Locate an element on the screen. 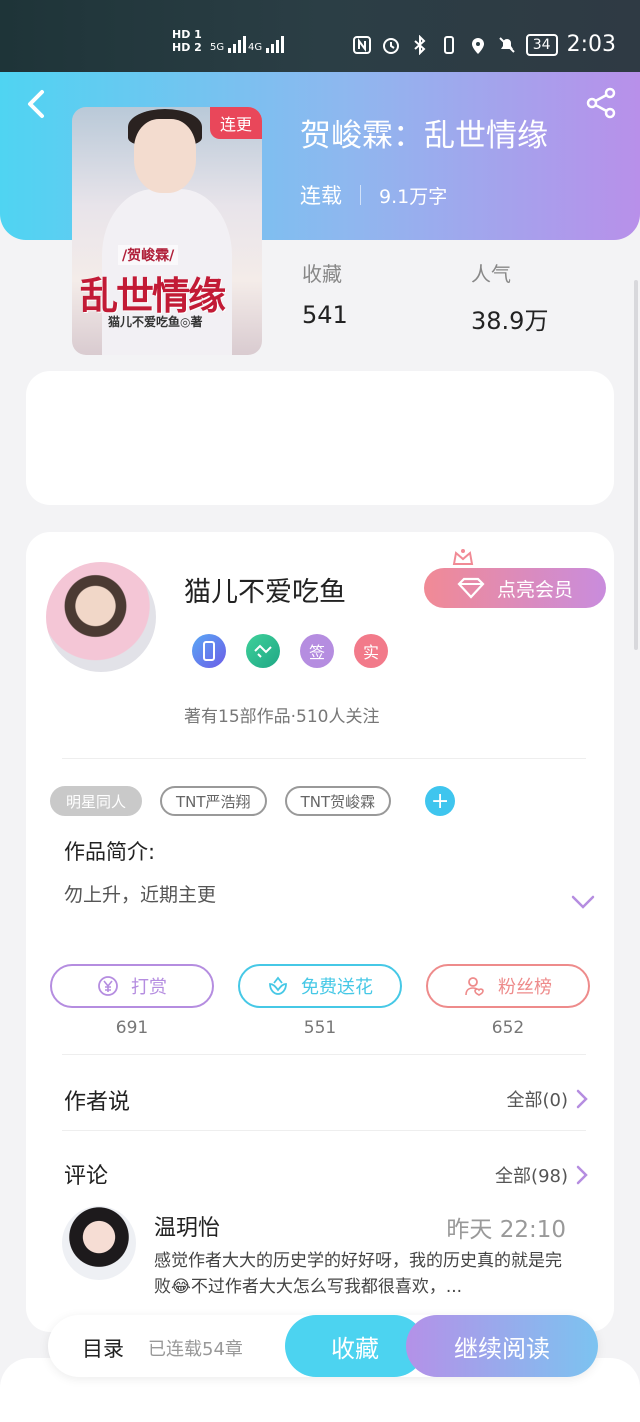  chapter-count: 已连载54章 is located at coordinates (195, 1349).